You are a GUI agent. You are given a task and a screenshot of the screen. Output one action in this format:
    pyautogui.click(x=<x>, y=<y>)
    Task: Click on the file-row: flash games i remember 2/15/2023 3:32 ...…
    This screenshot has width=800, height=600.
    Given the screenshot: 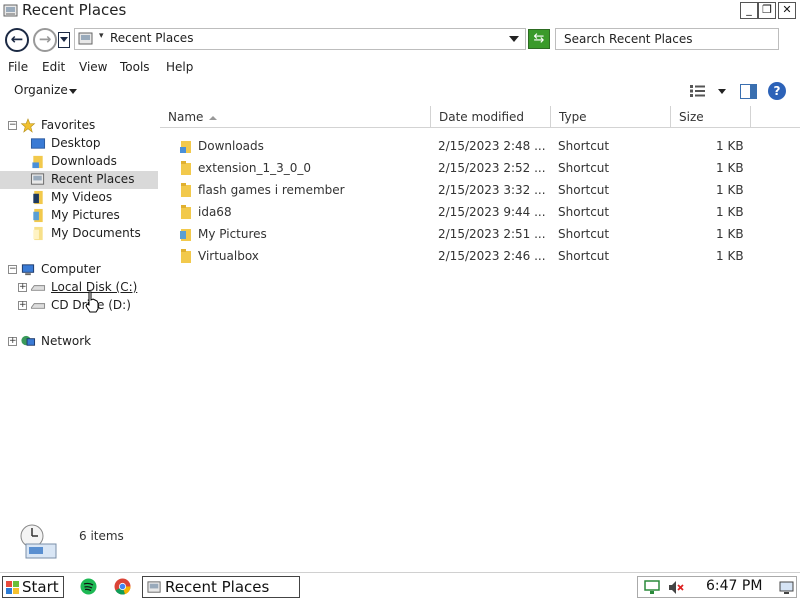 What is the action you would take?
    pyautogui.click(x=480, y=190)
    